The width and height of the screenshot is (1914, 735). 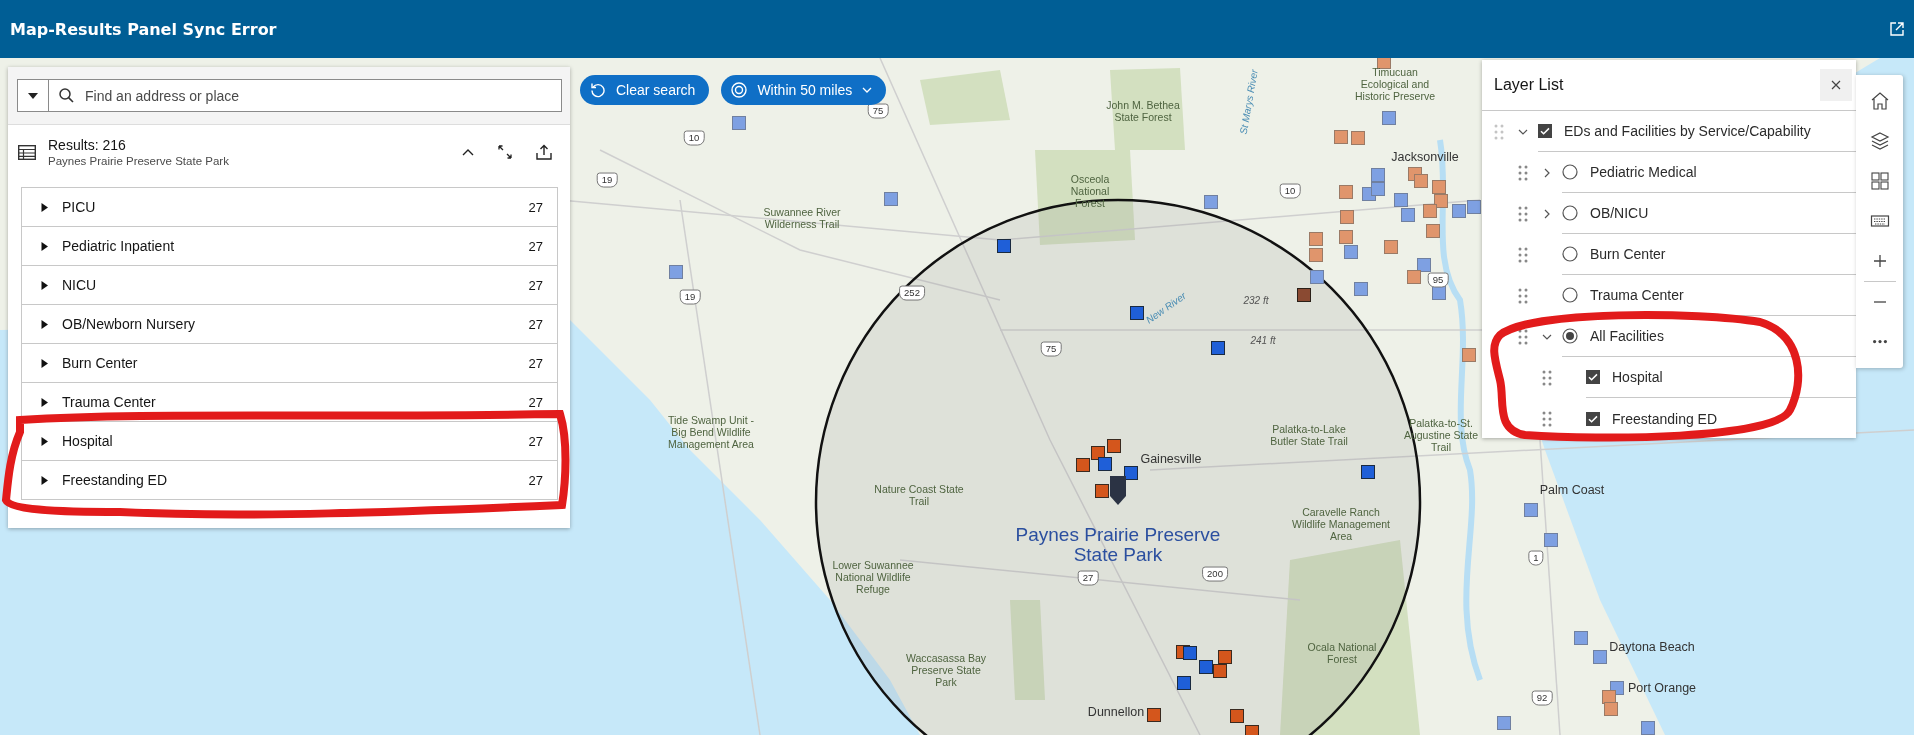 I want to click on result-group-row: Pediatric Inpatient 27, so click(x=289, y=246).